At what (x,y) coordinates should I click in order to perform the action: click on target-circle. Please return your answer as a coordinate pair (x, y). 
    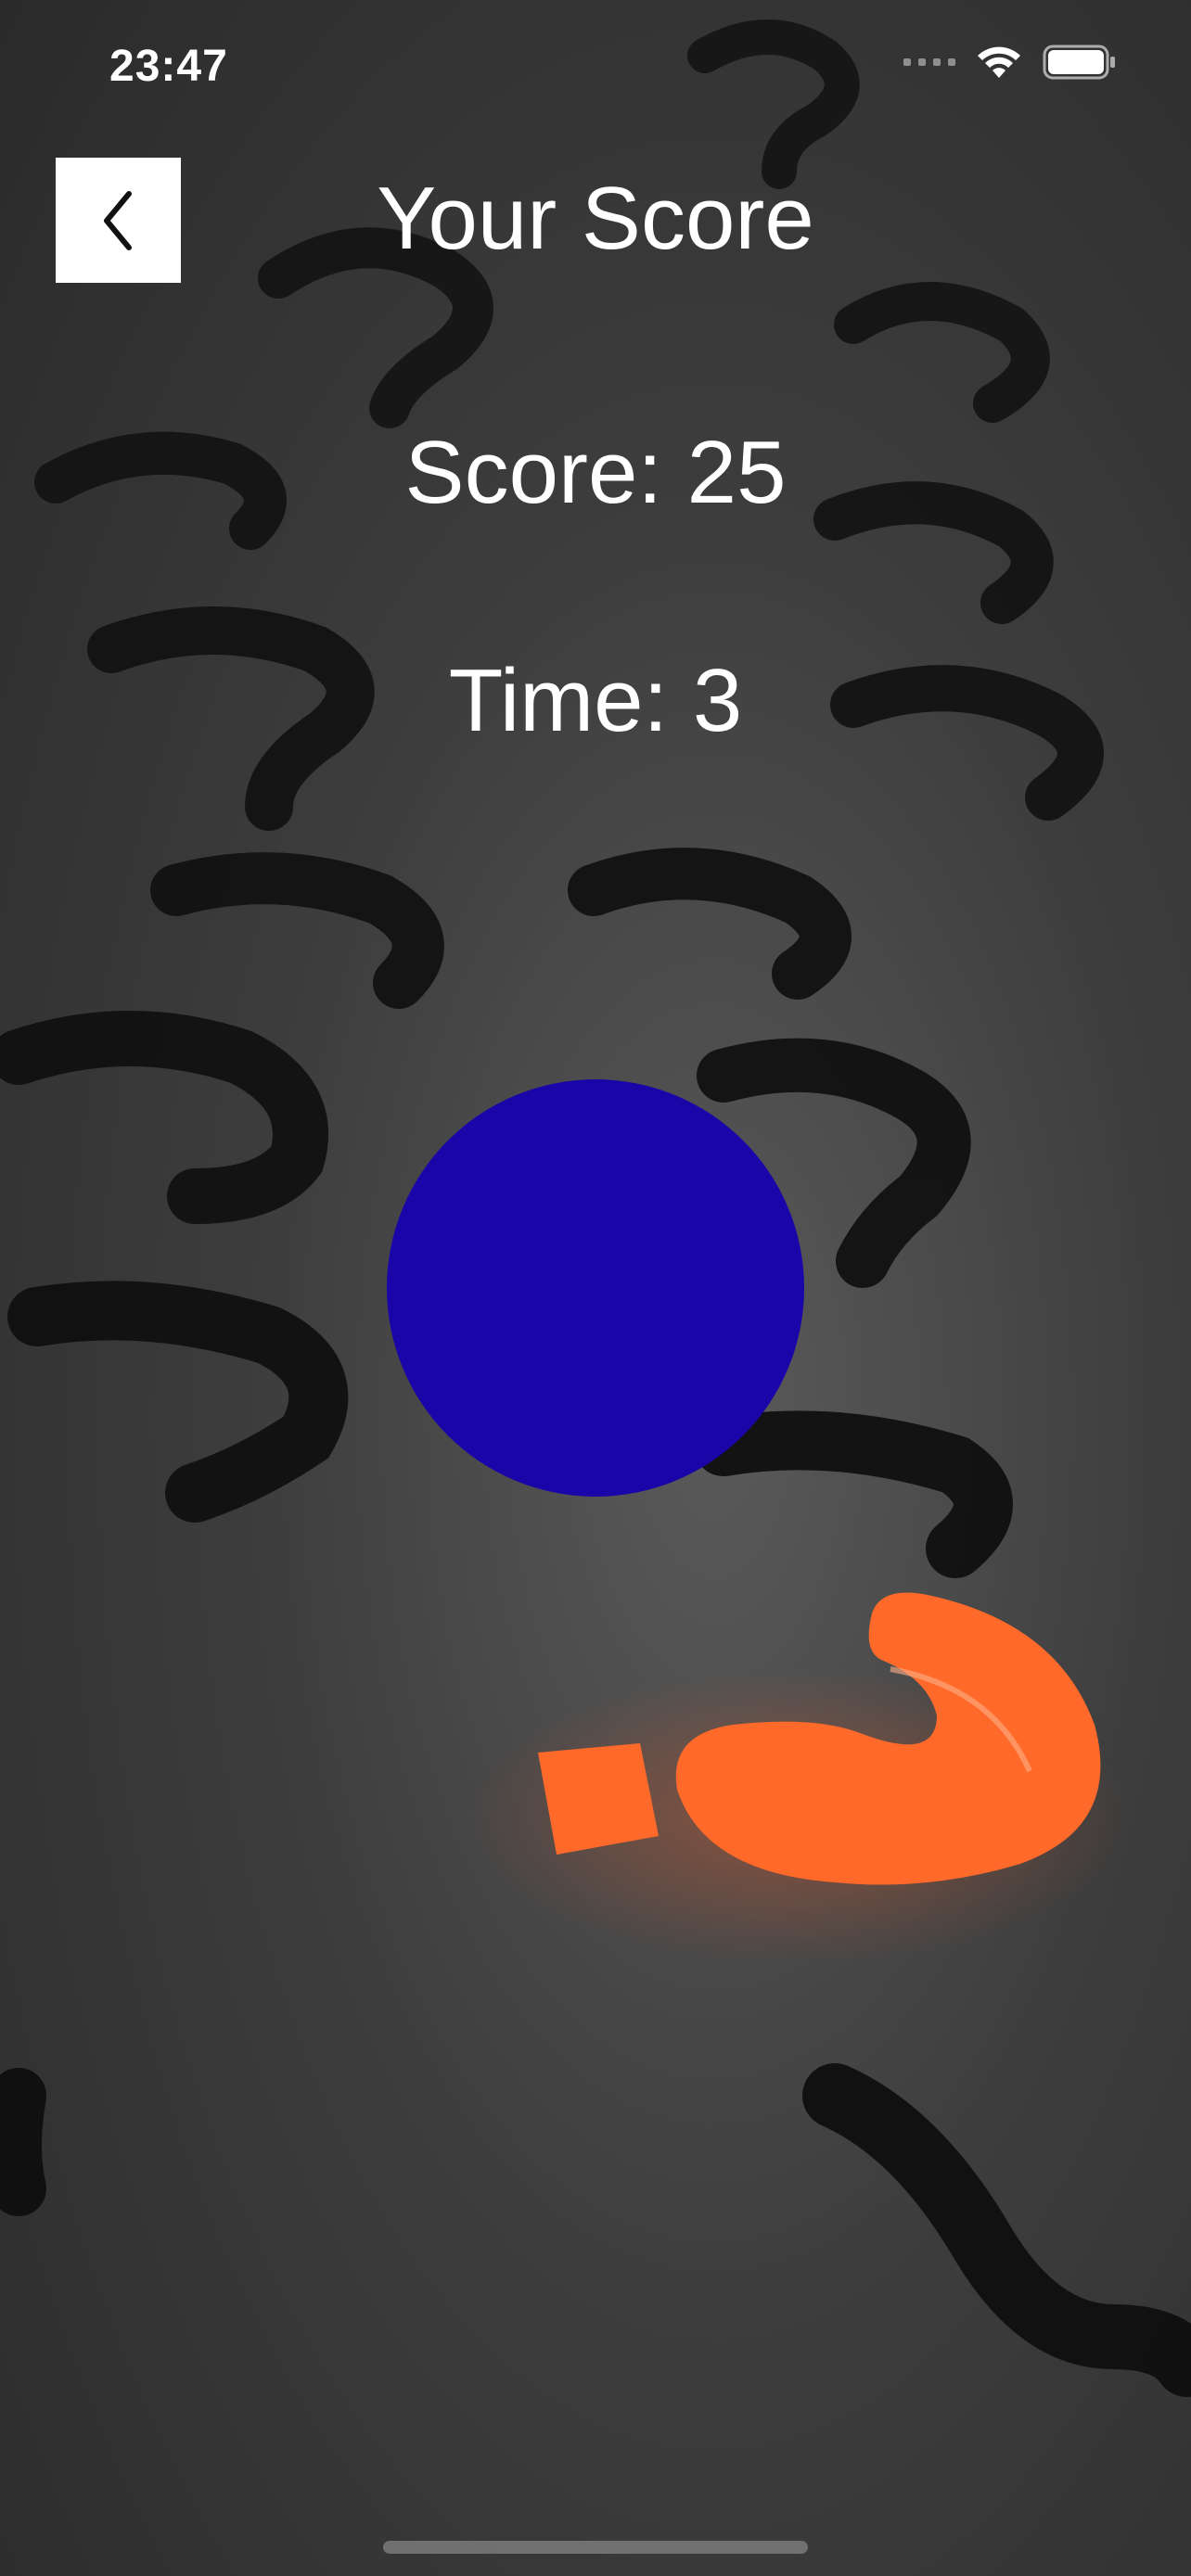
    Looking at the image, I should click on (595, 1288).